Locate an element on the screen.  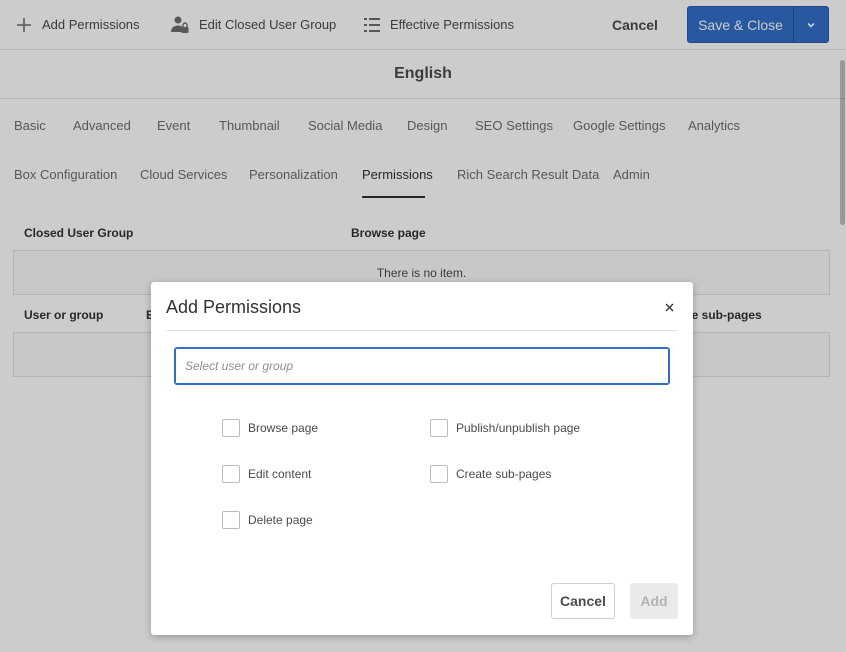
checkbox-label: Browse page is located at coordinates (283, 428).